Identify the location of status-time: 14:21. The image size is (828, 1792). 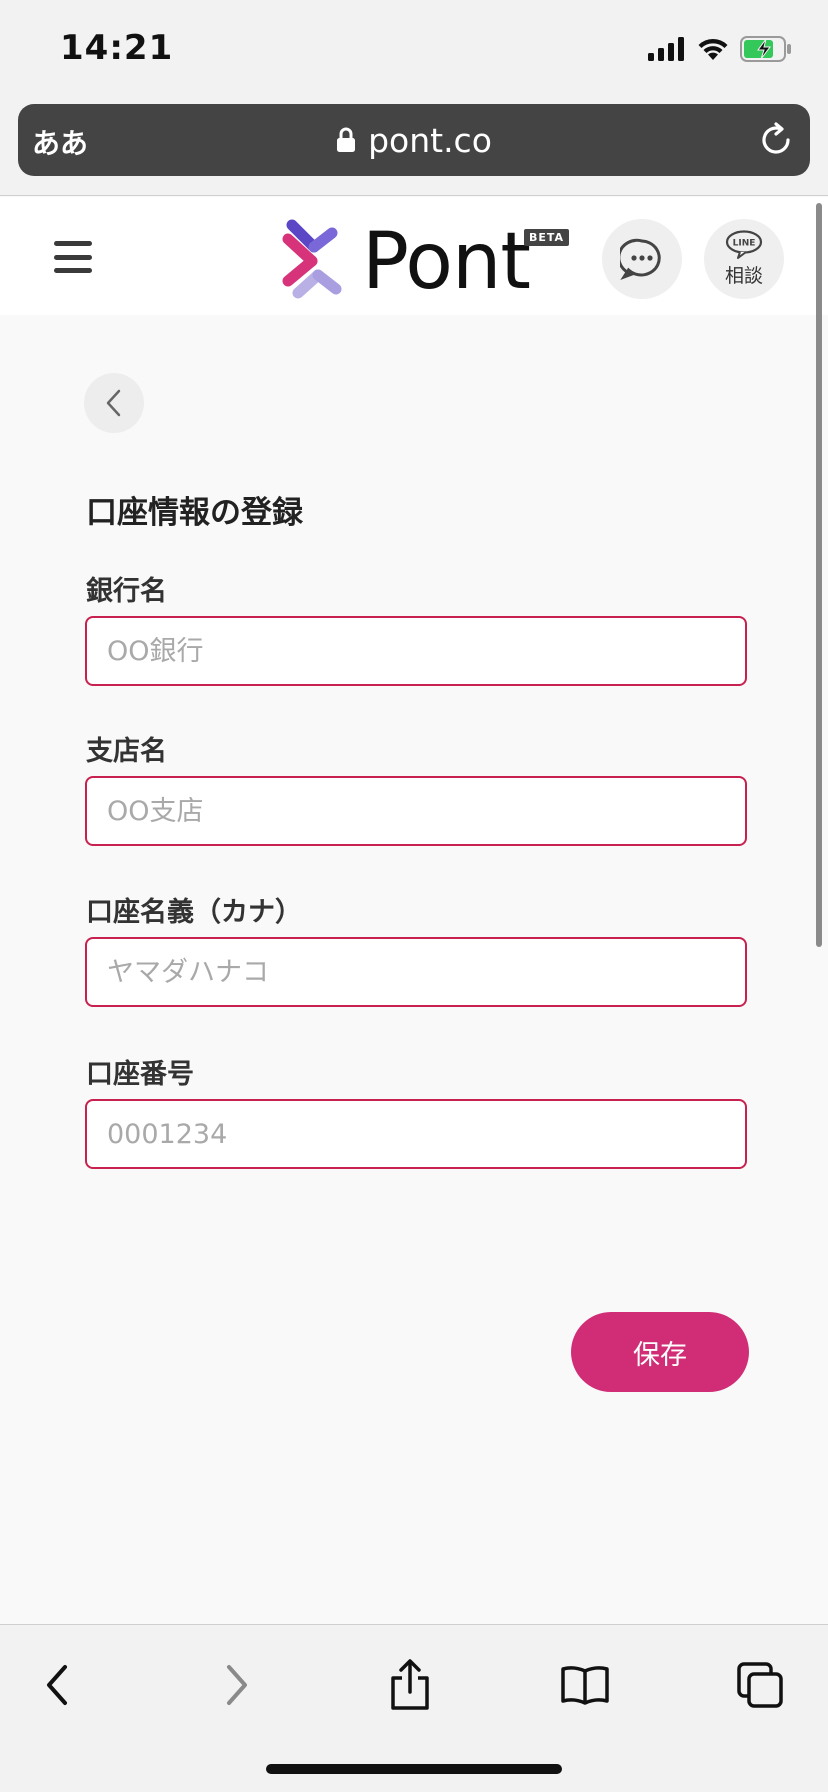
(117, 48).